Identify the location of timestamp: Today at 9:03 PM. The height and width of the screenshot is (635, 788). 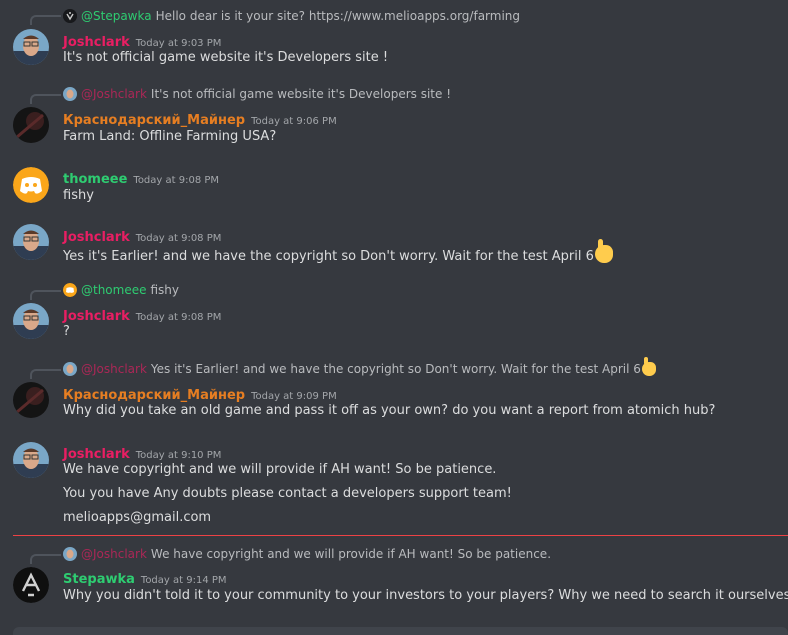
(178, 43).